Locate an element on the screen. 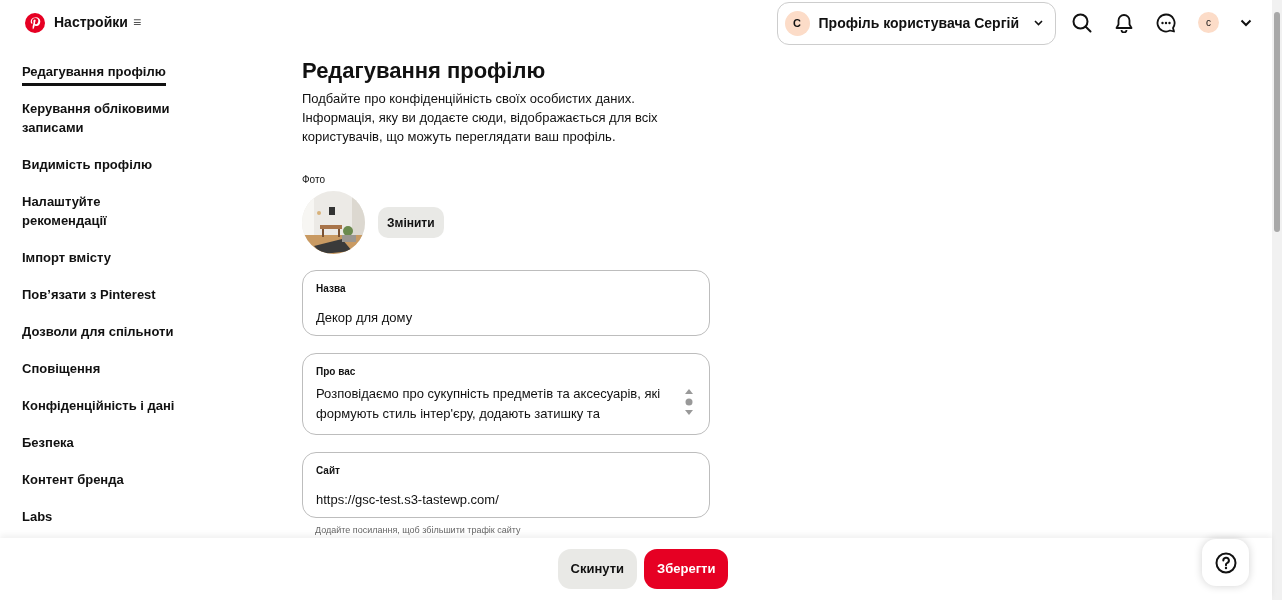 This screenshot has height=600, width=1282. reset-button: Скинути is located at coordinates (597, 569).